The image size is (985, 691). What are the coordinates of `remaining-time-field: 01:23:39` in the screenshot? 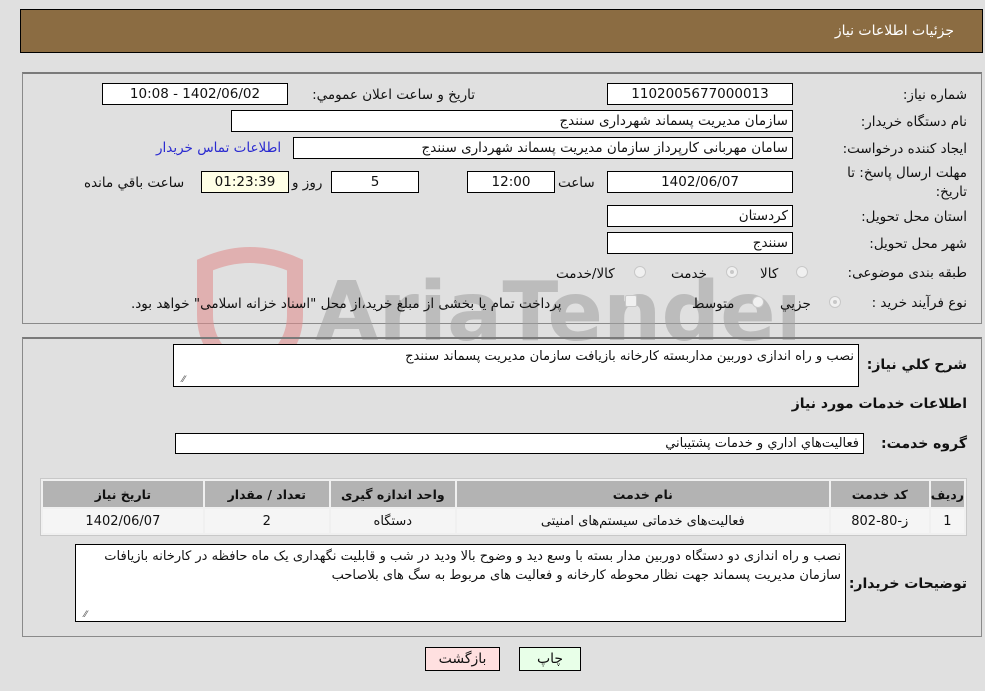 It's located at (245, 182).